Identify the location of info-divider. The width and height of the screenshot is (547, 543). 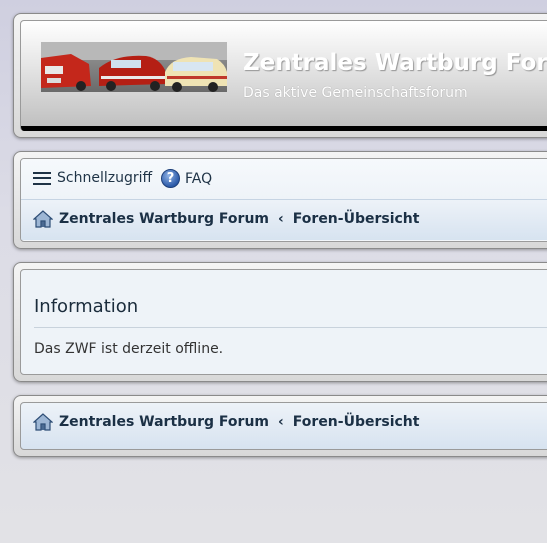
(290, 327).